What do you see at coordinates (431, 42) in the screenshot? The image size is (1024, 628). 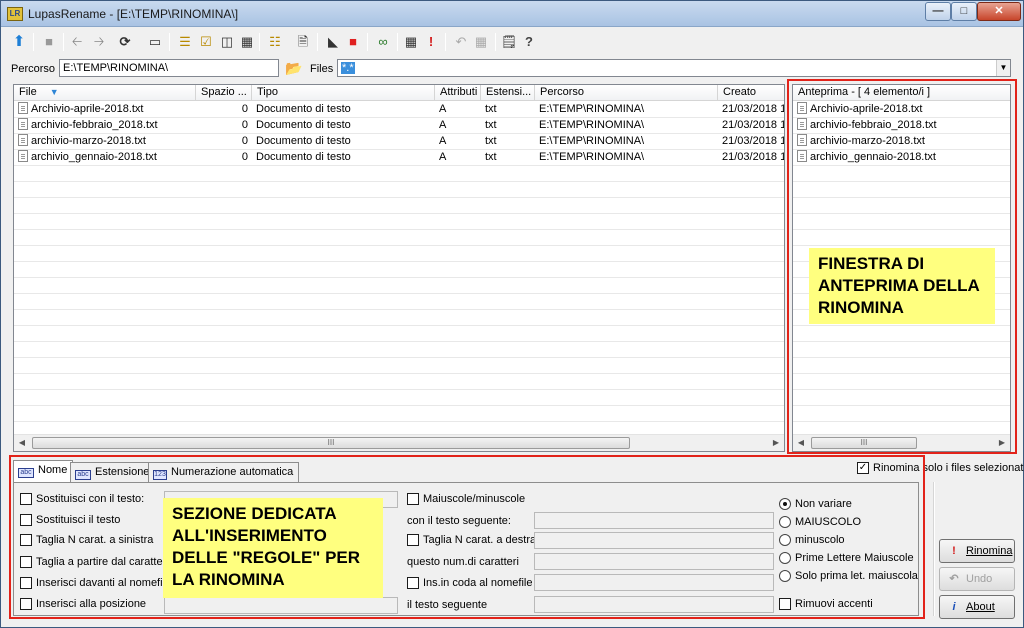 I see `exclamation-icon: !` at bounding box center [431, 42].